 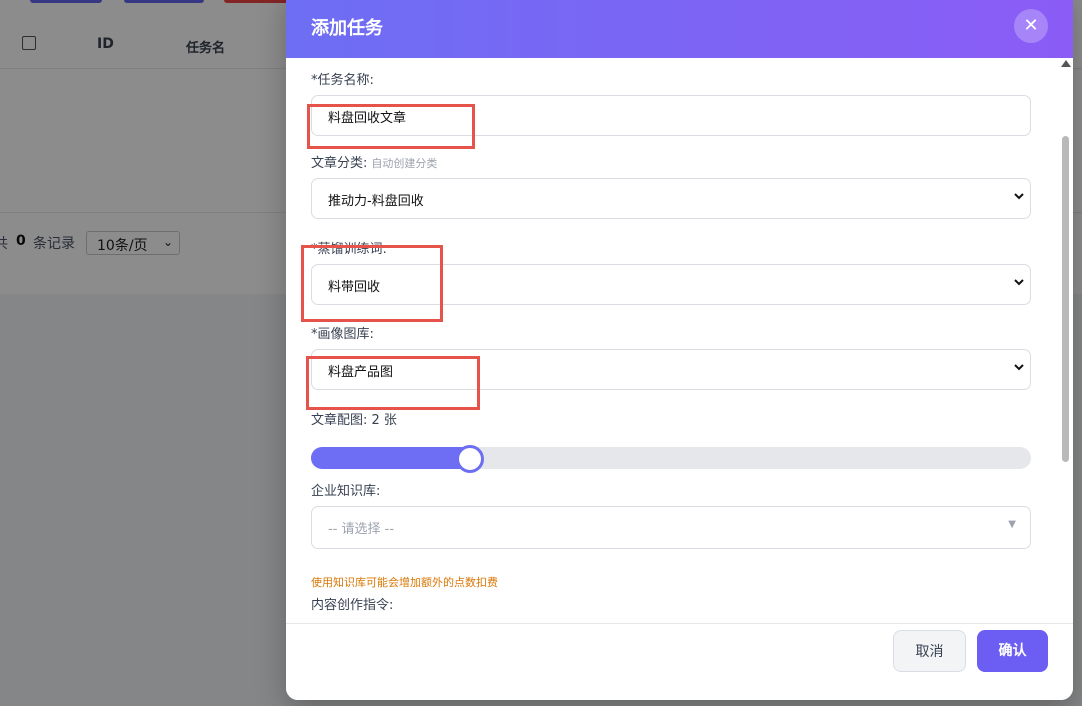 What do you see at coordinates (1066, 63) in the screenshot?
I see `scroll-up-icon` at bounding box center [1066, 63].